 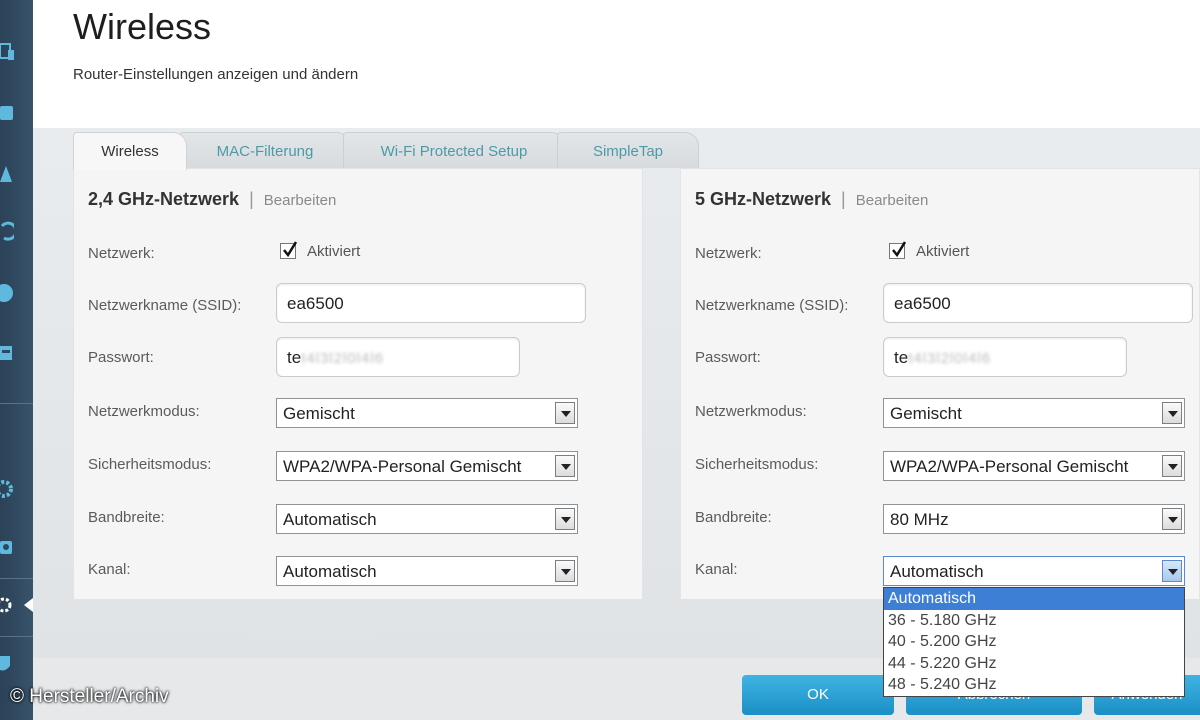 I want to click on watermark: © Hersteller/Archiv, so click(x=89, y=696).